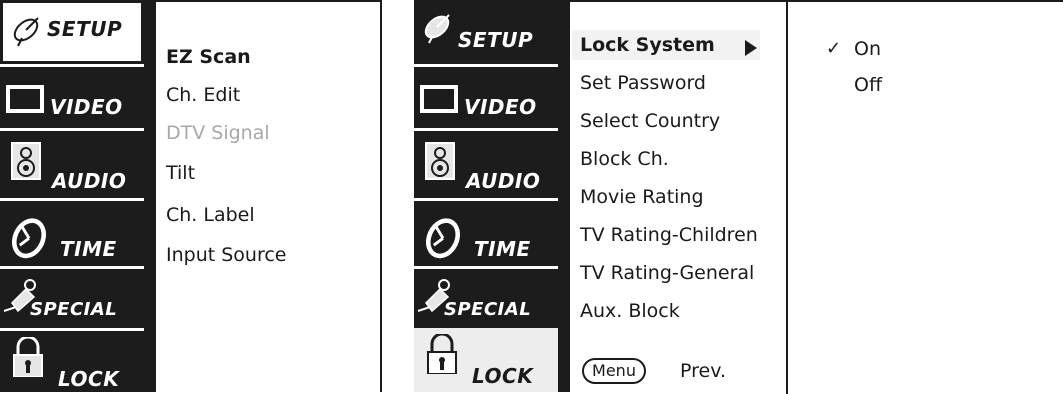  What do you see at coordinates (834, 48) in the screenshot?
I see `check-mark-icon: ✓` at bounding box center [834, 48].